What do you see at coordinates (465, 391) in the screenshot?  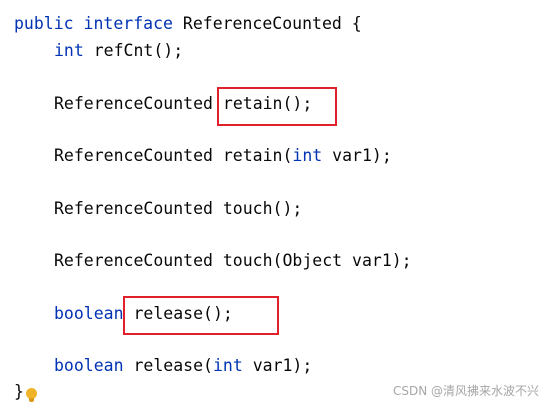 I see `watermark: CSDN @清风拂来水波不兴` at bounding box center [465, 391].